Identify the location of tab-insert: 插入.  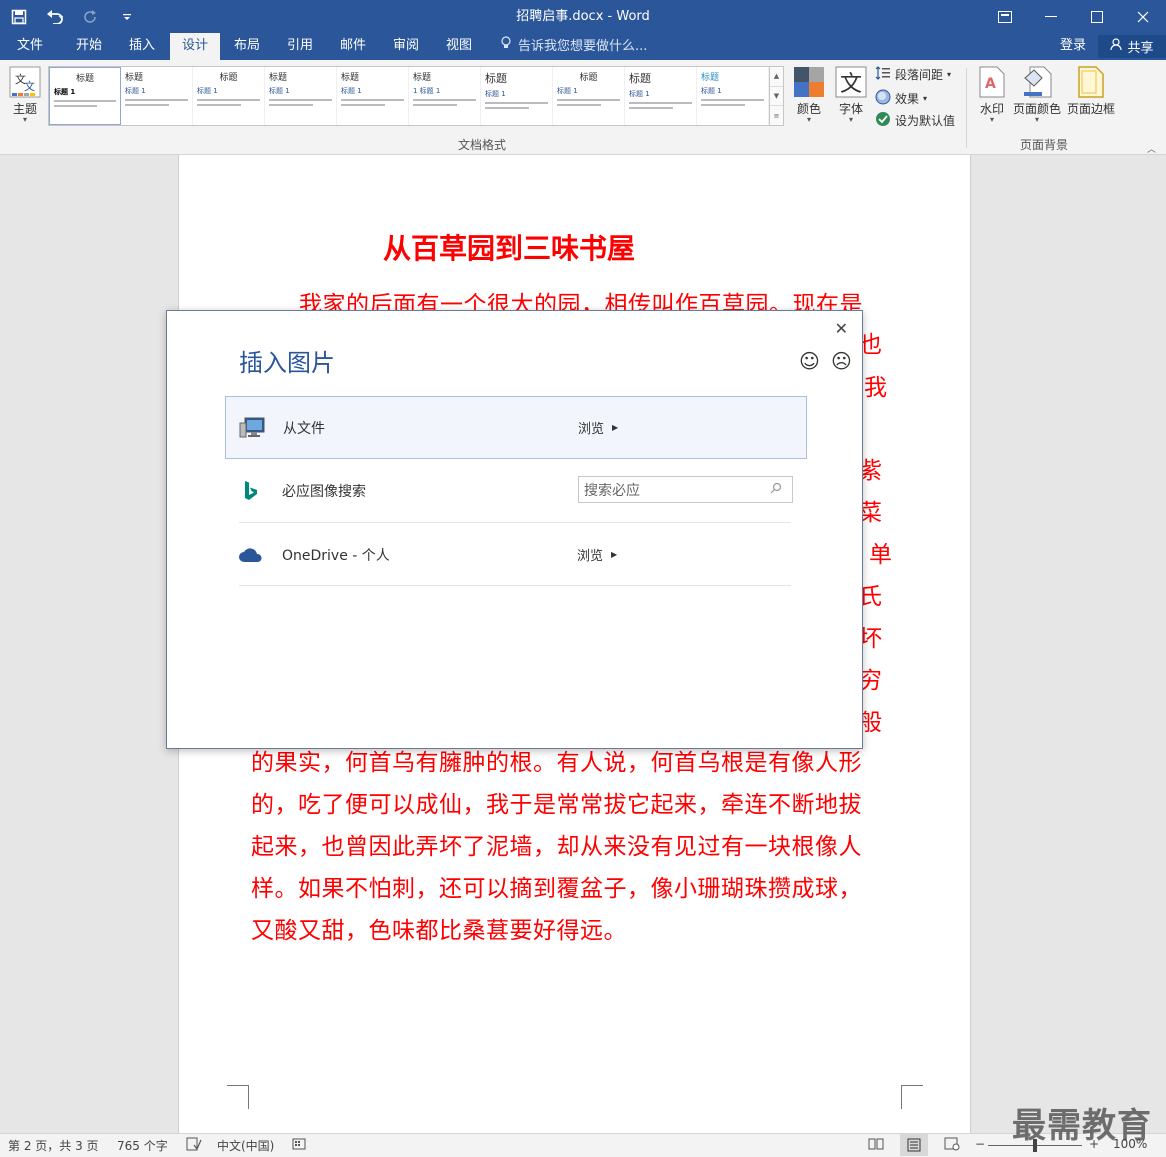
(142, 46).